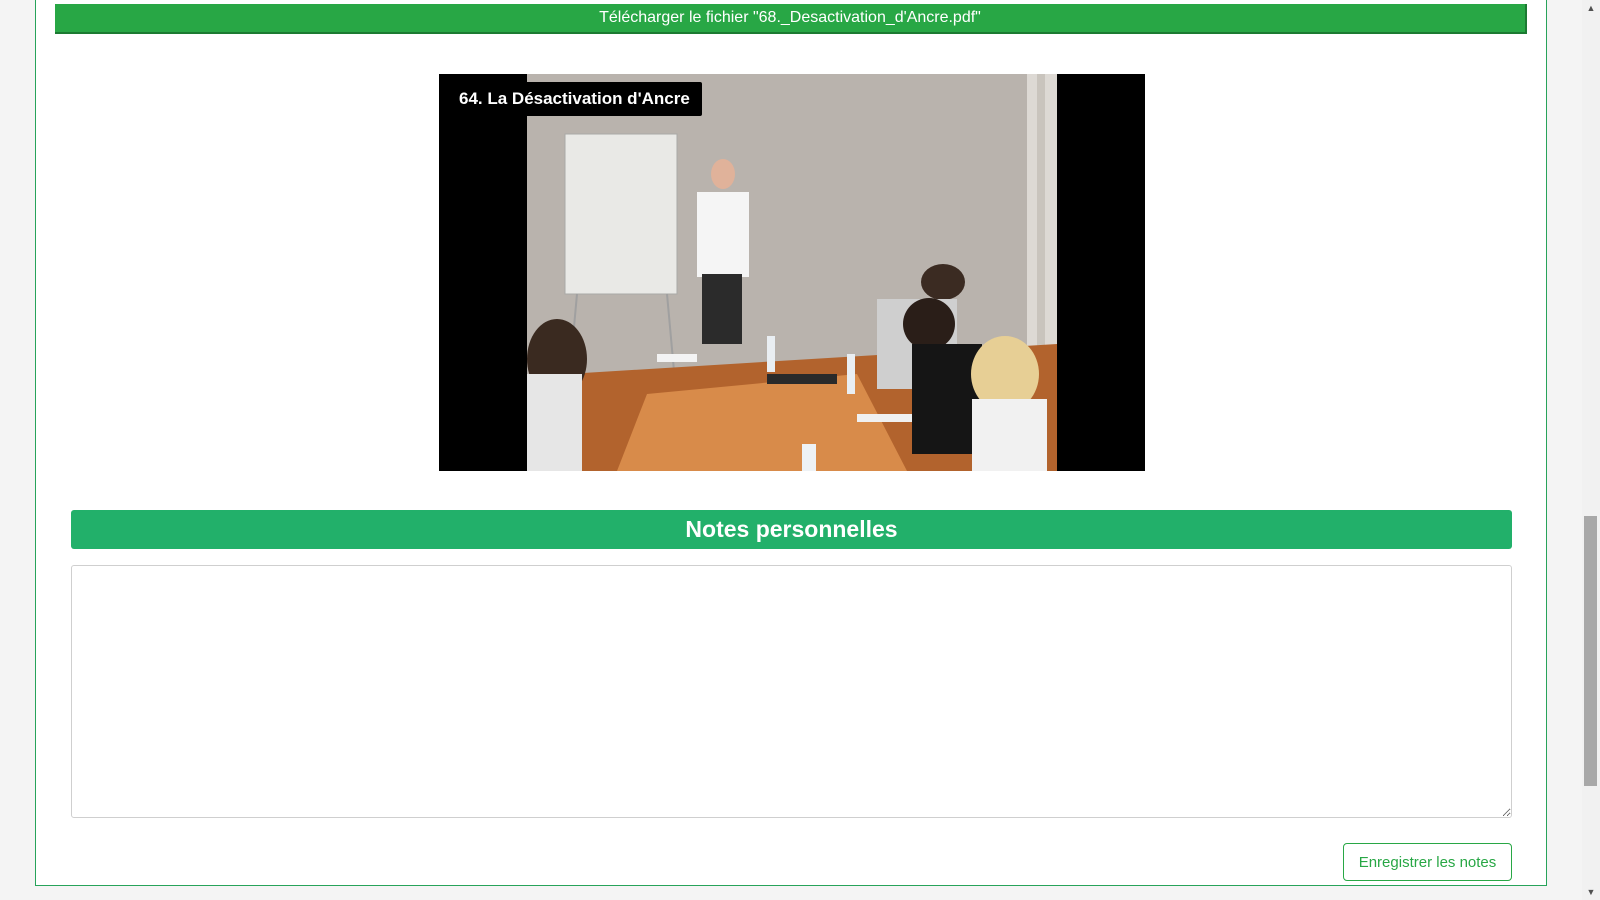 This screenshot has width=1600, height=900. What do you see at coordinates (1591, 450) in the screenshot?
I see `vertical-scrollbar: ▲ ▼` at bounding box center [1591, 450].